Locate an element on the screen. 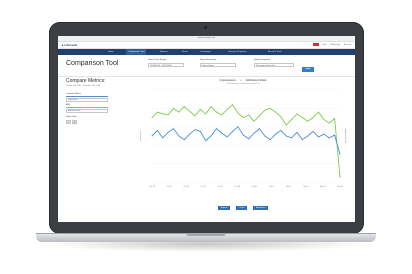  header-links: Help Mobile App Account is located at coordinates (330, 45).